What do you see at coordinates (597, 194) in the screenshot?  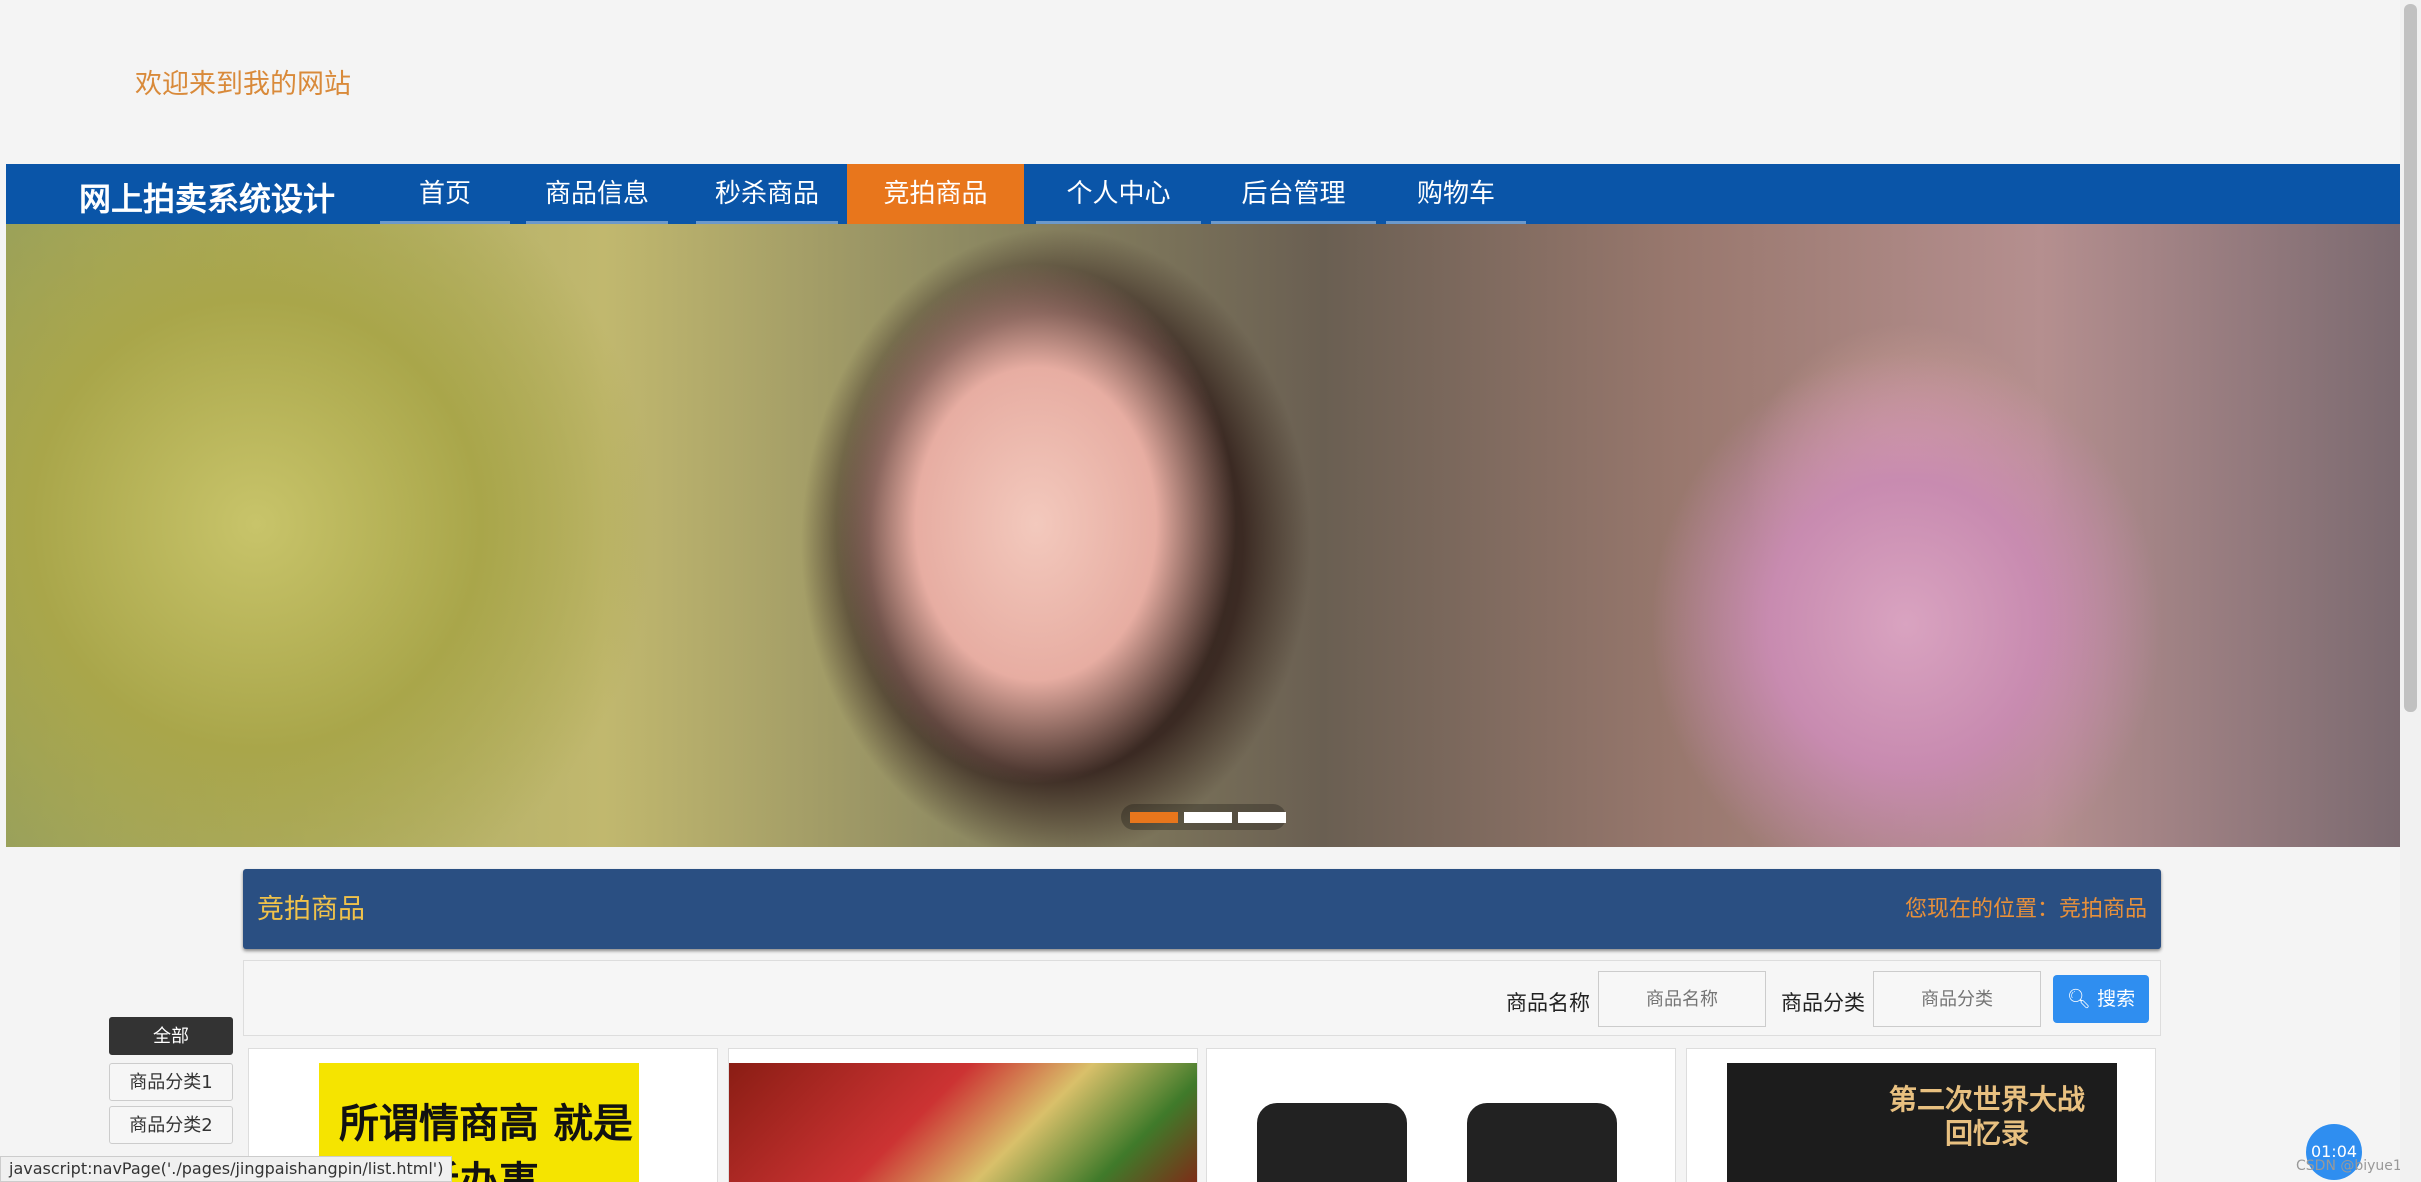 I see `nav-product-info: 商品信息` at bounding box center [597, 194].